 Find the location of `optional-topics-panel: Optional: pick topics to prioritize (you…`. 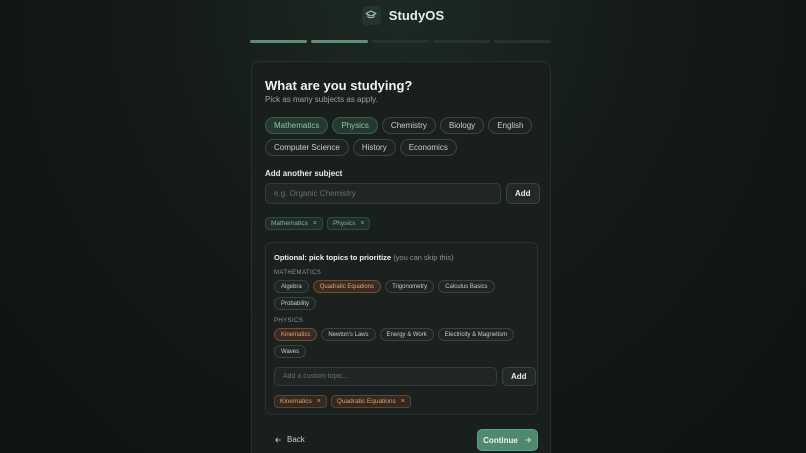

optional-topics-panel: Optional: pick topics to prioritize (you… is located at coordinates (401, 328).